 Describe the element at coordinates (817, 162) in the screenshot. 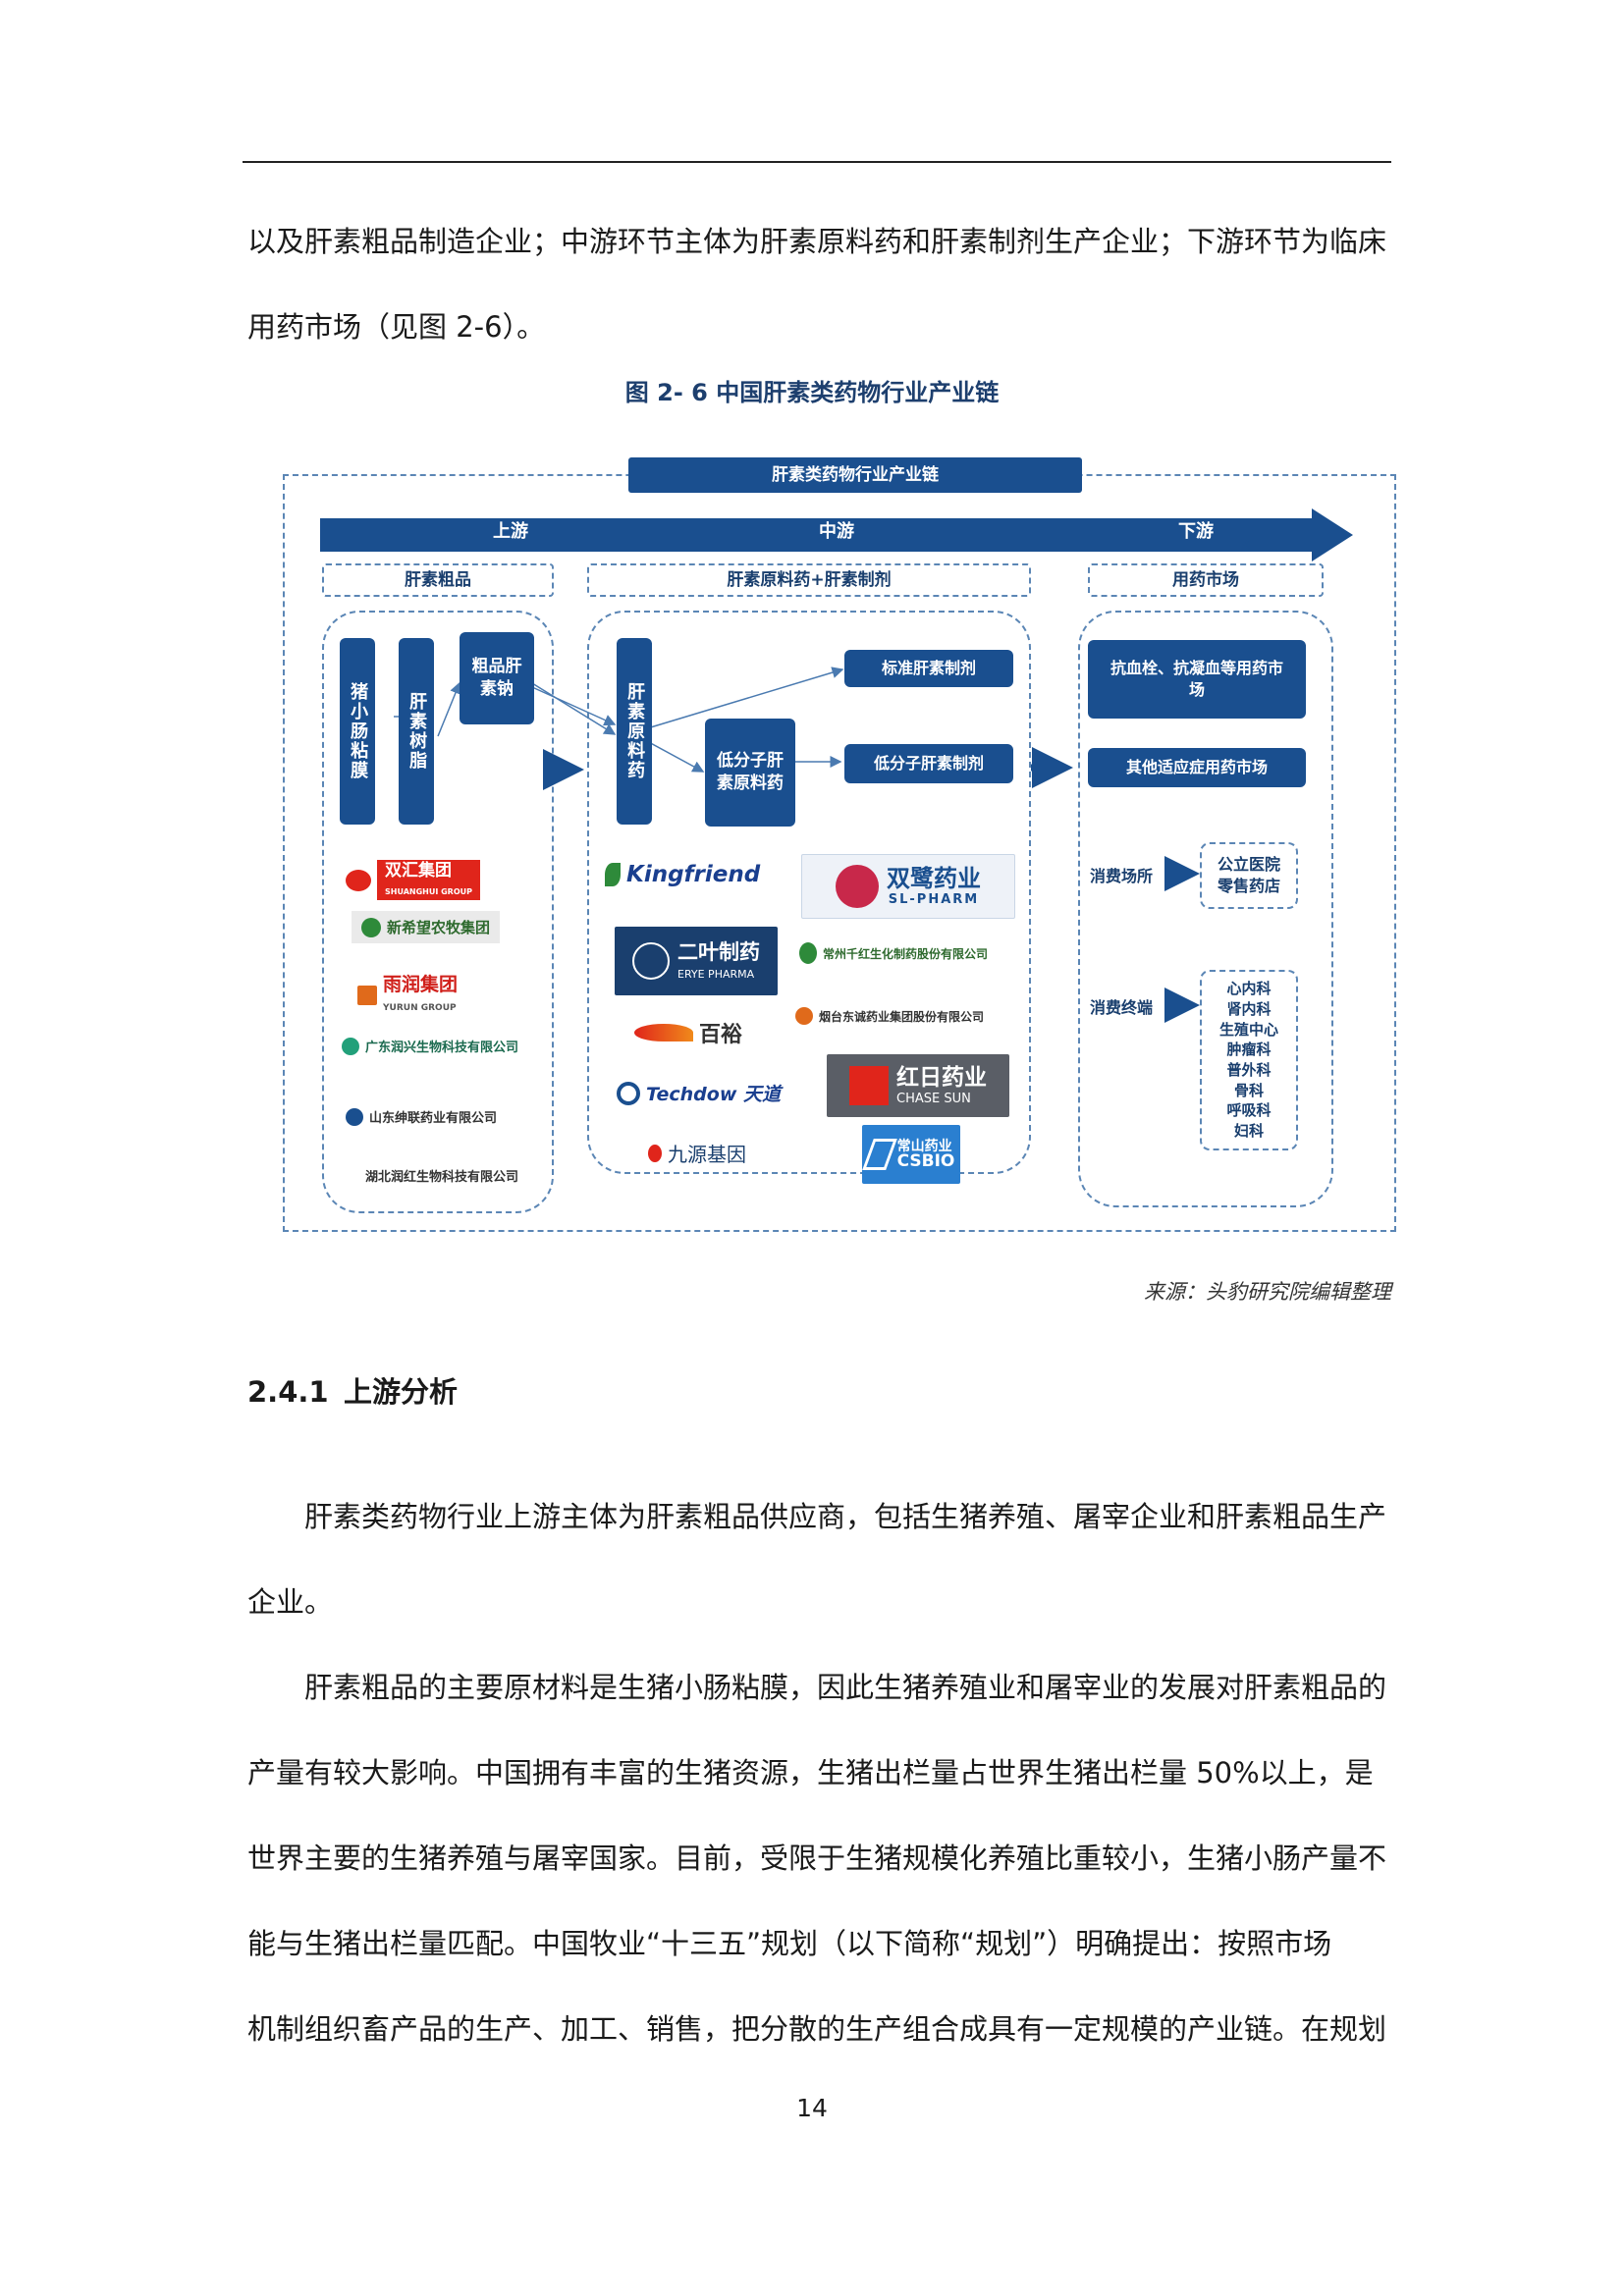

I see `header-rule` at that location.